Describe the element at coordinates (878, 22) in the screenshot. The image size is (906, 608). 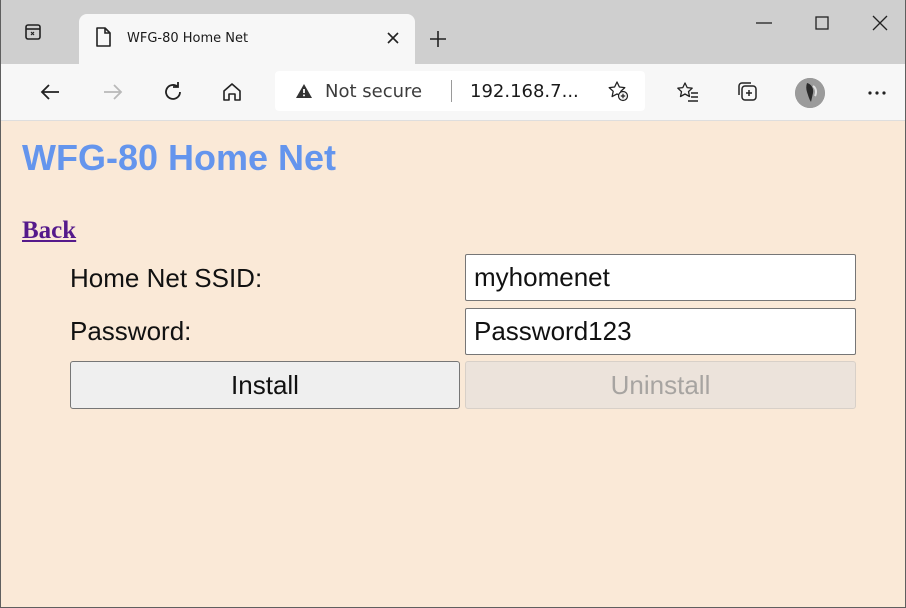
I see `close-window-icon` at that location.